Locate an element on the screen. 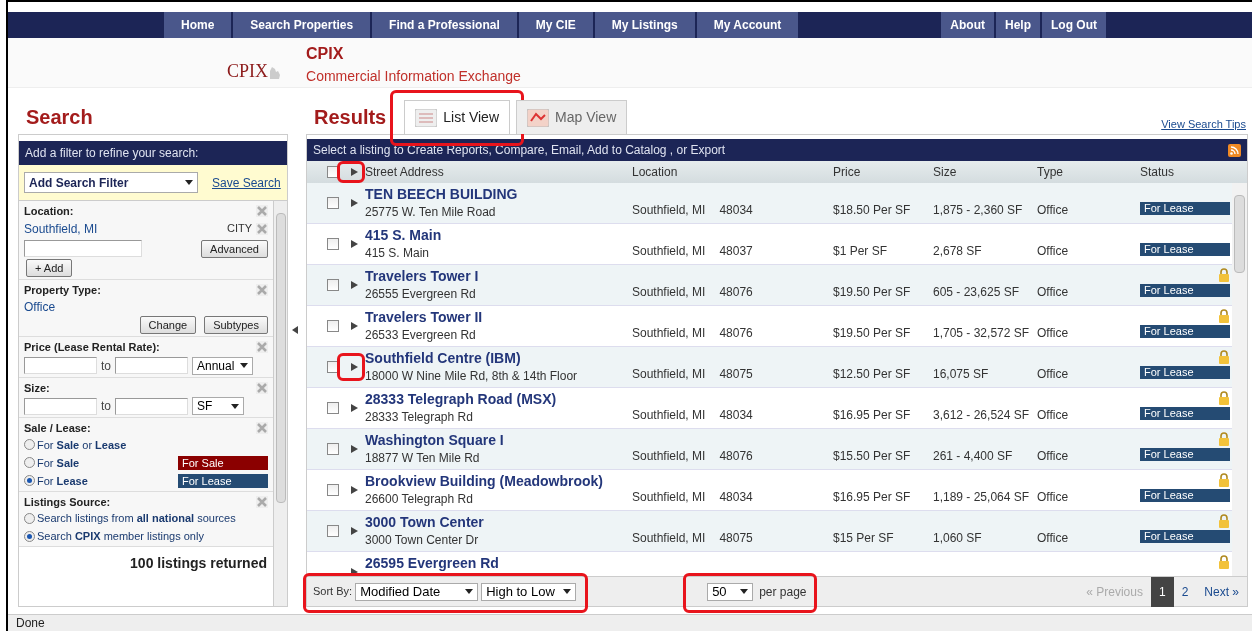  listing-zip: 48037 is located at coordinates (736, 251).